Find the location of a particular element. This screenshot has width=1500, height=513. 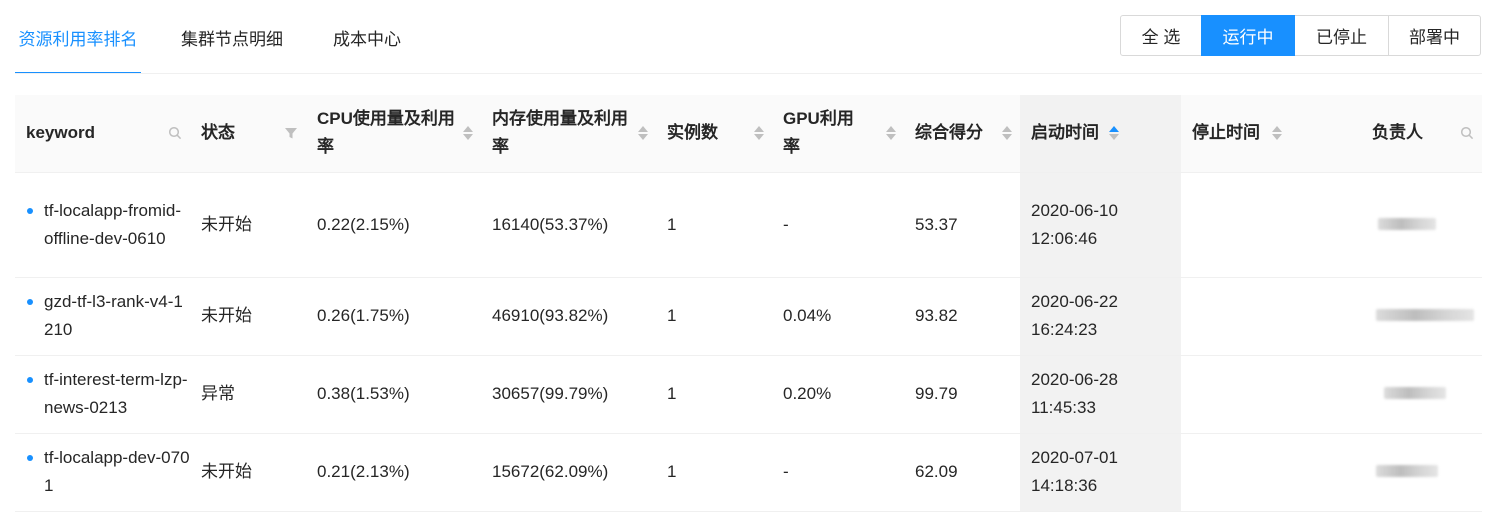

column-label: 状态 is located at coordinates (218, 133).